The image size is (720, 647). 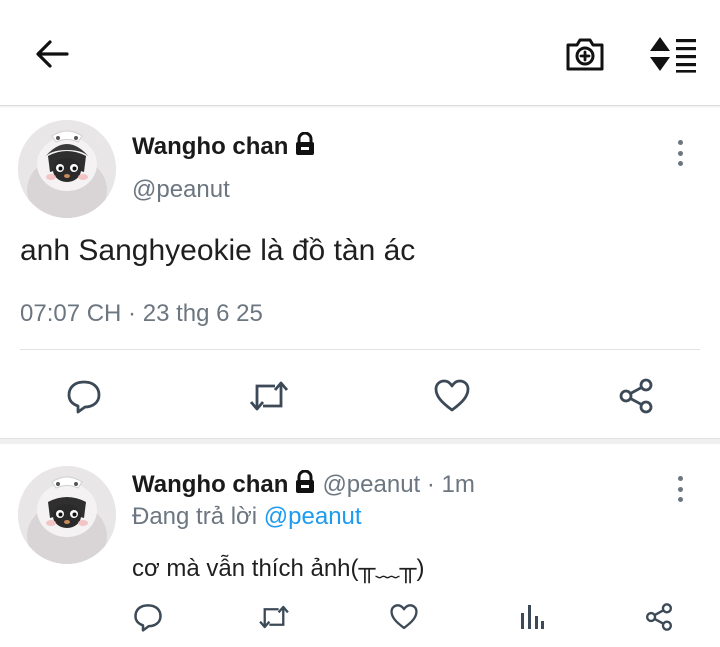 I want to click on reply-retweet-button, so click(x=274, y=617).